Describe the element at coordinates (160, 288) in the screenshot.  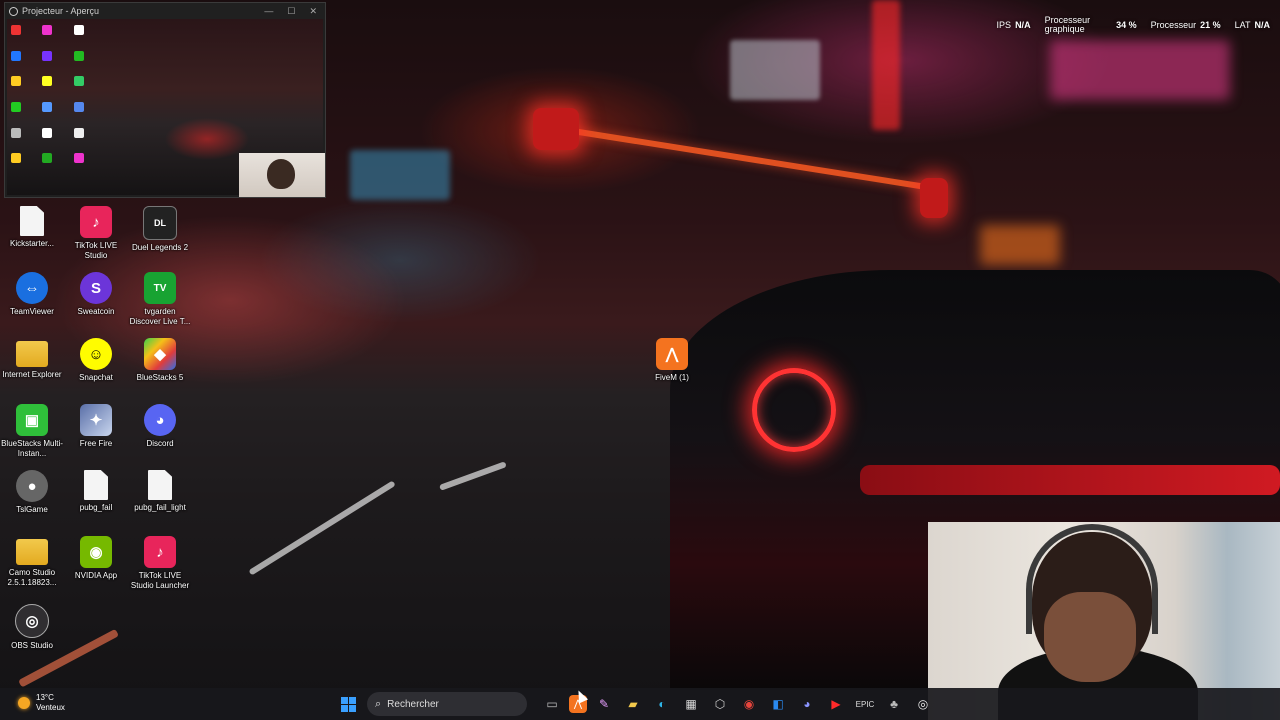
I see `tv-icon: TV` at that location.